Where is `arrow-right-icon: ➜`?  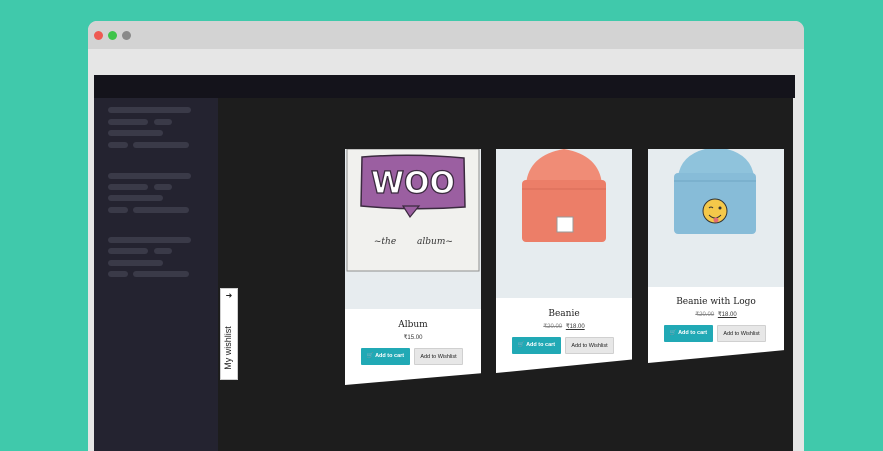
arrow-right-icon: ➜ is located at coordinates (229, 295).